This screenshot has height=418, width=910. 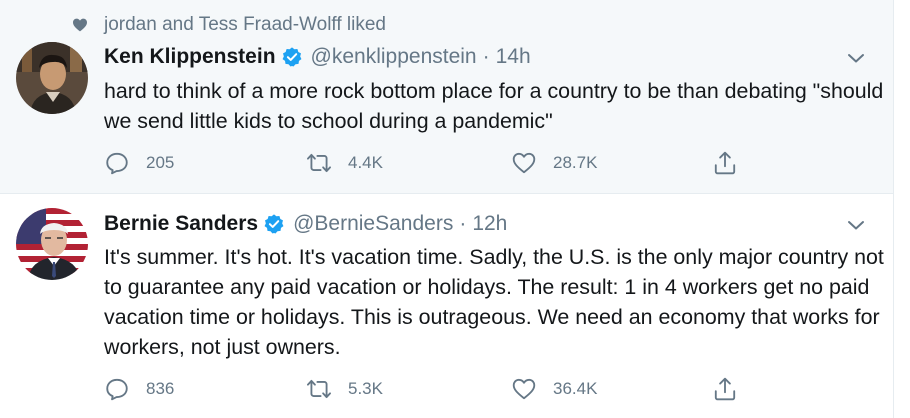 What do you see at coordinates (245, 25) in the screenshot?
I see `social-context-text: jordan and Tess Fraad-Wolff liked` at bounding box center [245, 25].